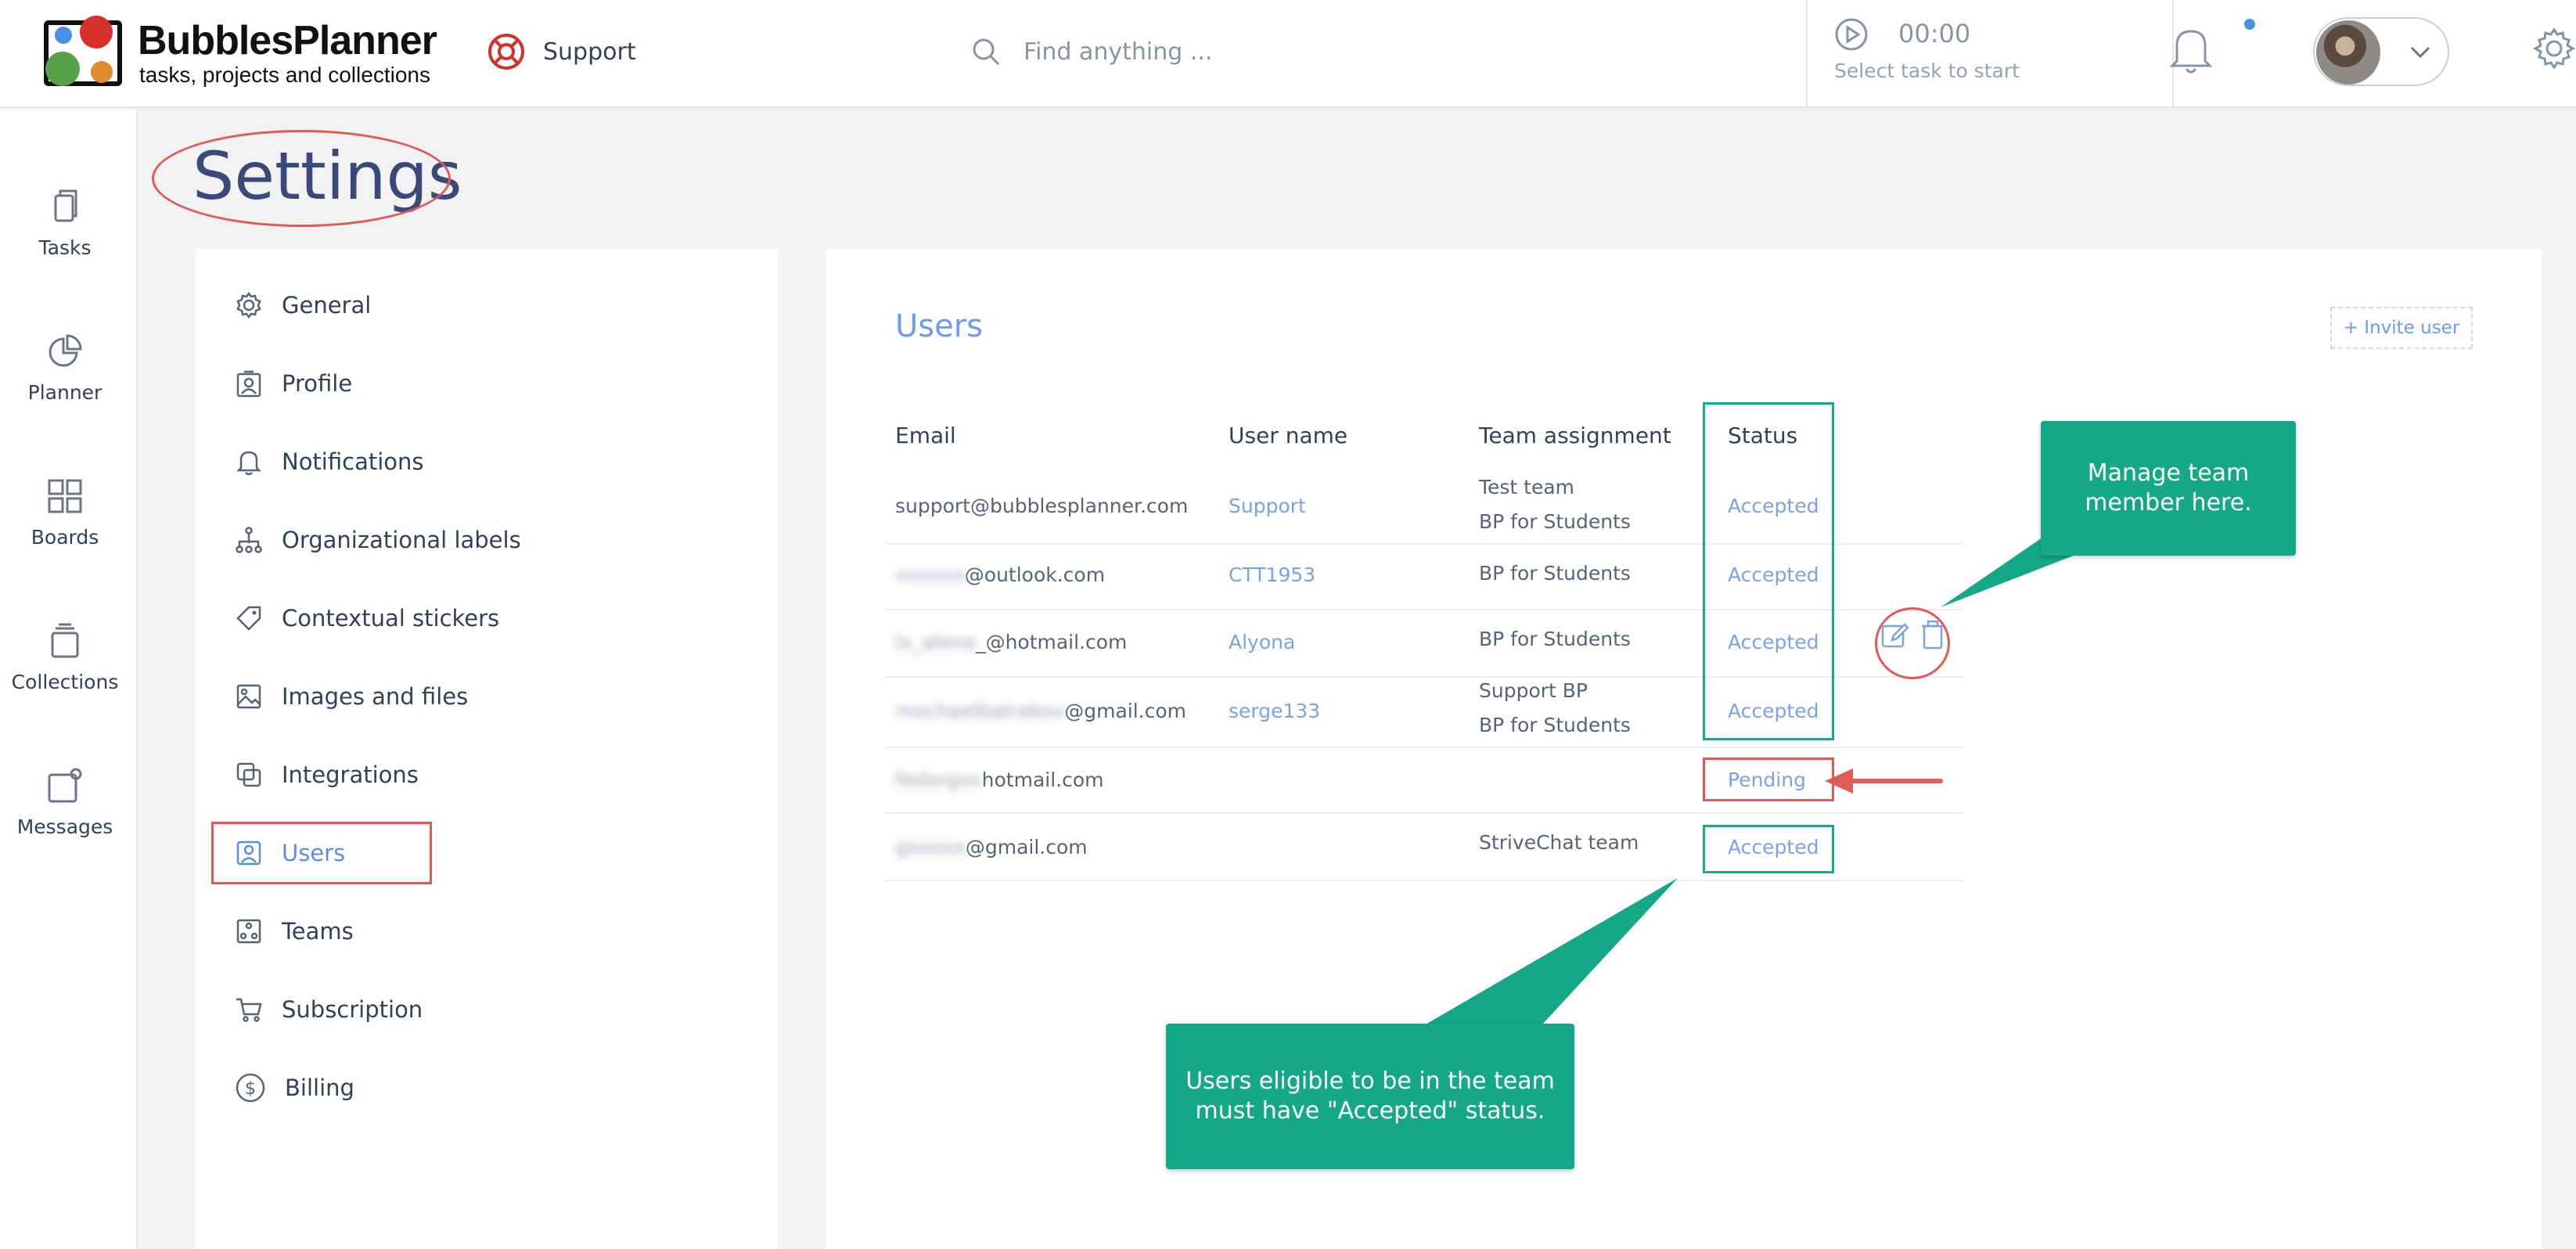 This screenshot has width=2576, height=1249. What do you see at coordinates (65, 350) in the screenshot?
I see `planner-icon` at bounding box center [65, 350].